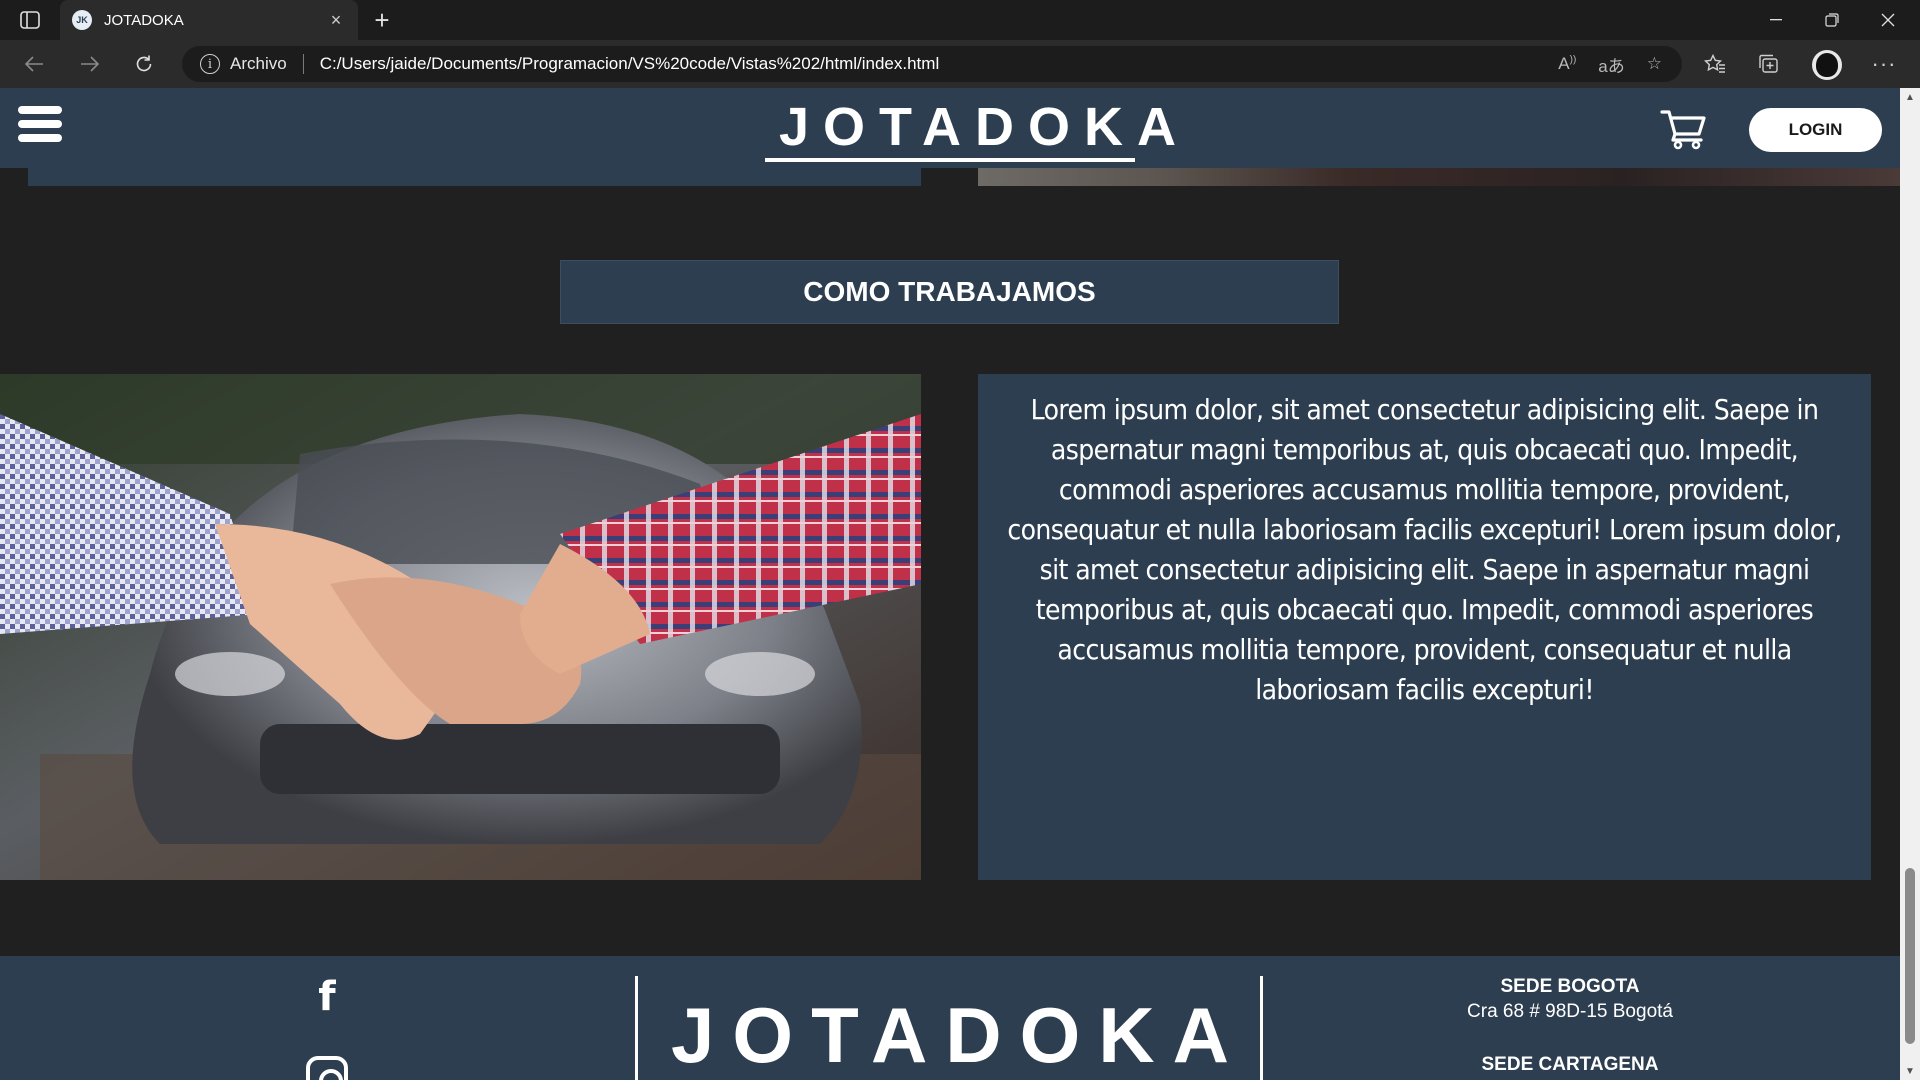 Image resolution: width=1920 pixels, height=1080 pixels. What do you see at coordinates (90, 64) in the screenshot?
I see `forward-icon` at bounding box center [90, 64].